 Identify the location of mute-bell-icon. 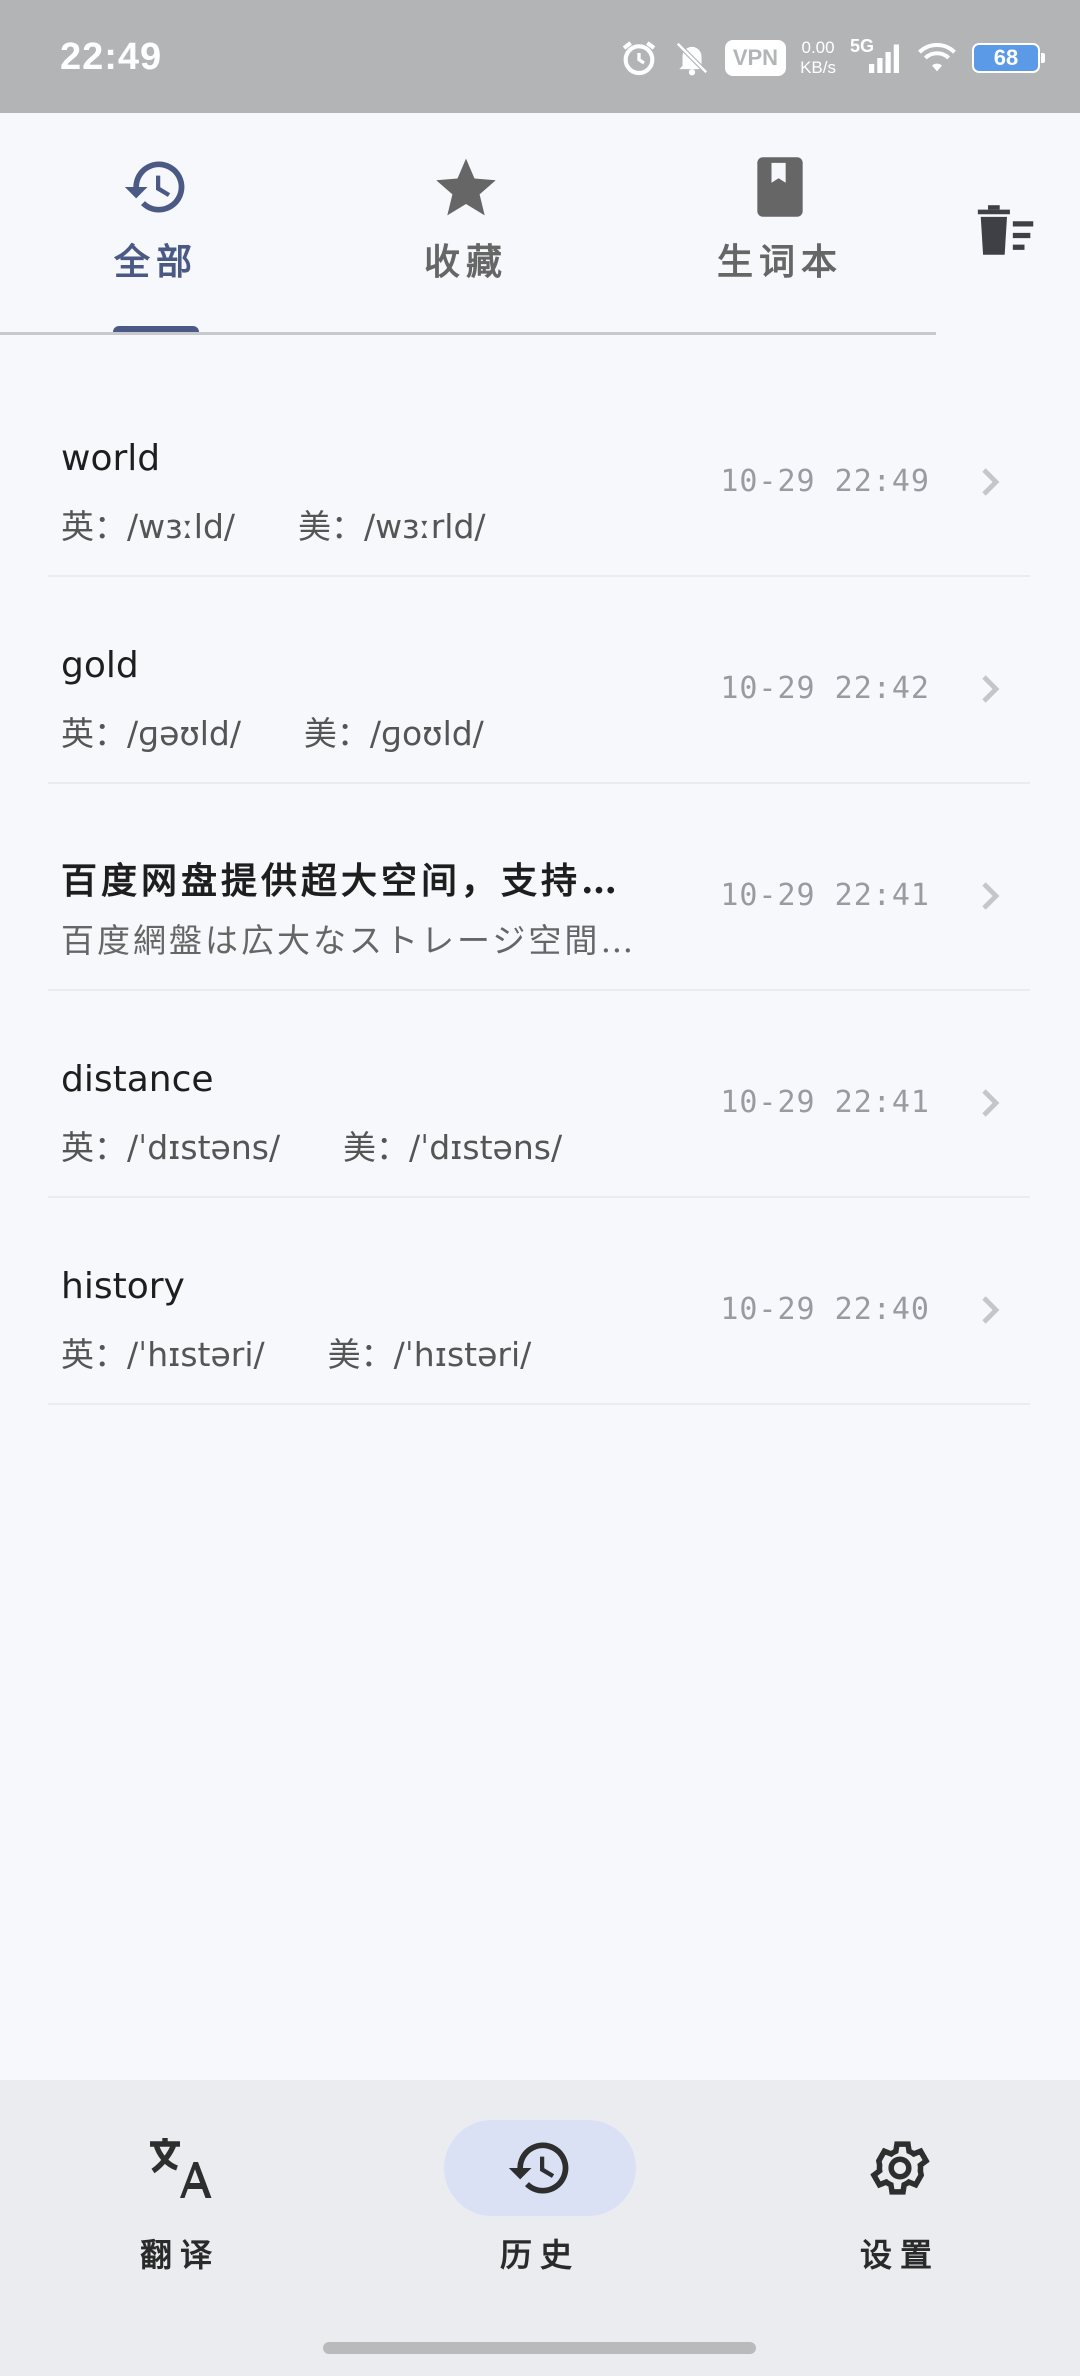
(691, 59).